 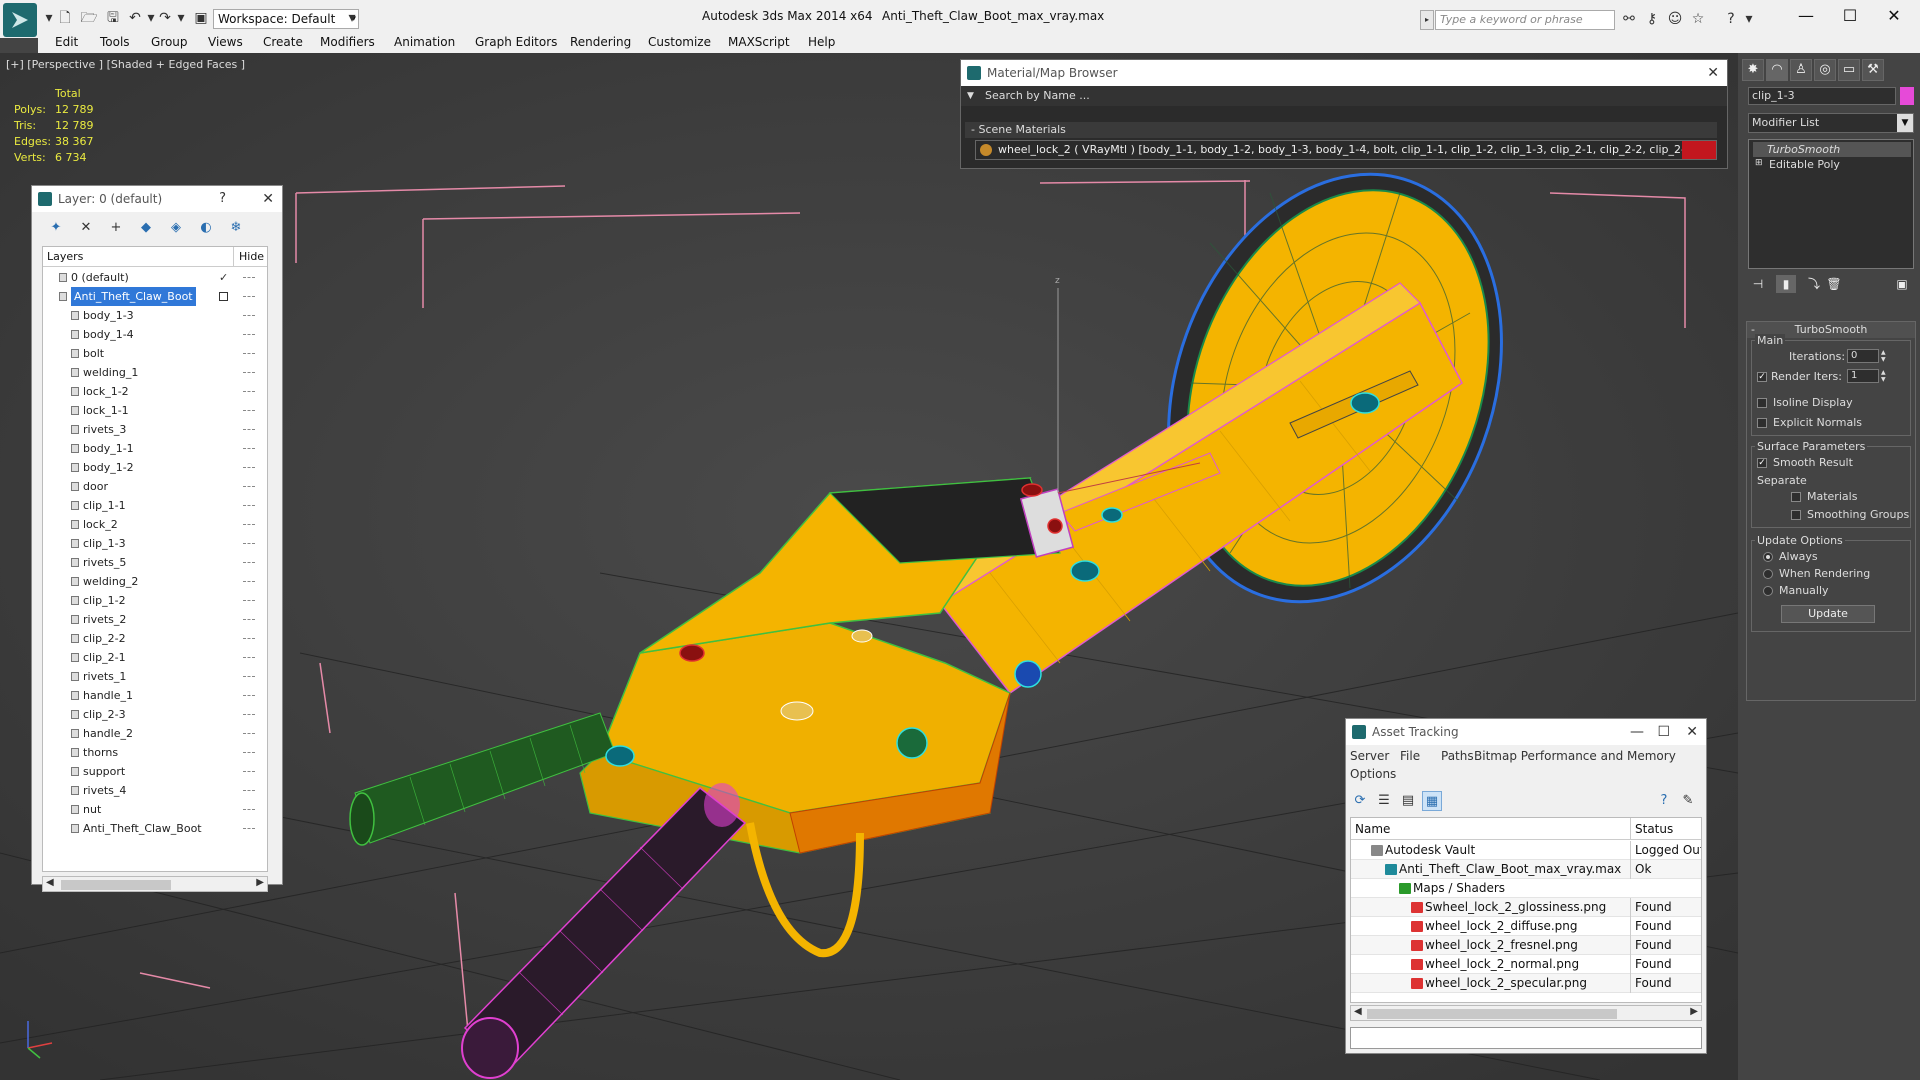 I want to click on options-arrow-icon: ▼, so click(x=970, y=96).